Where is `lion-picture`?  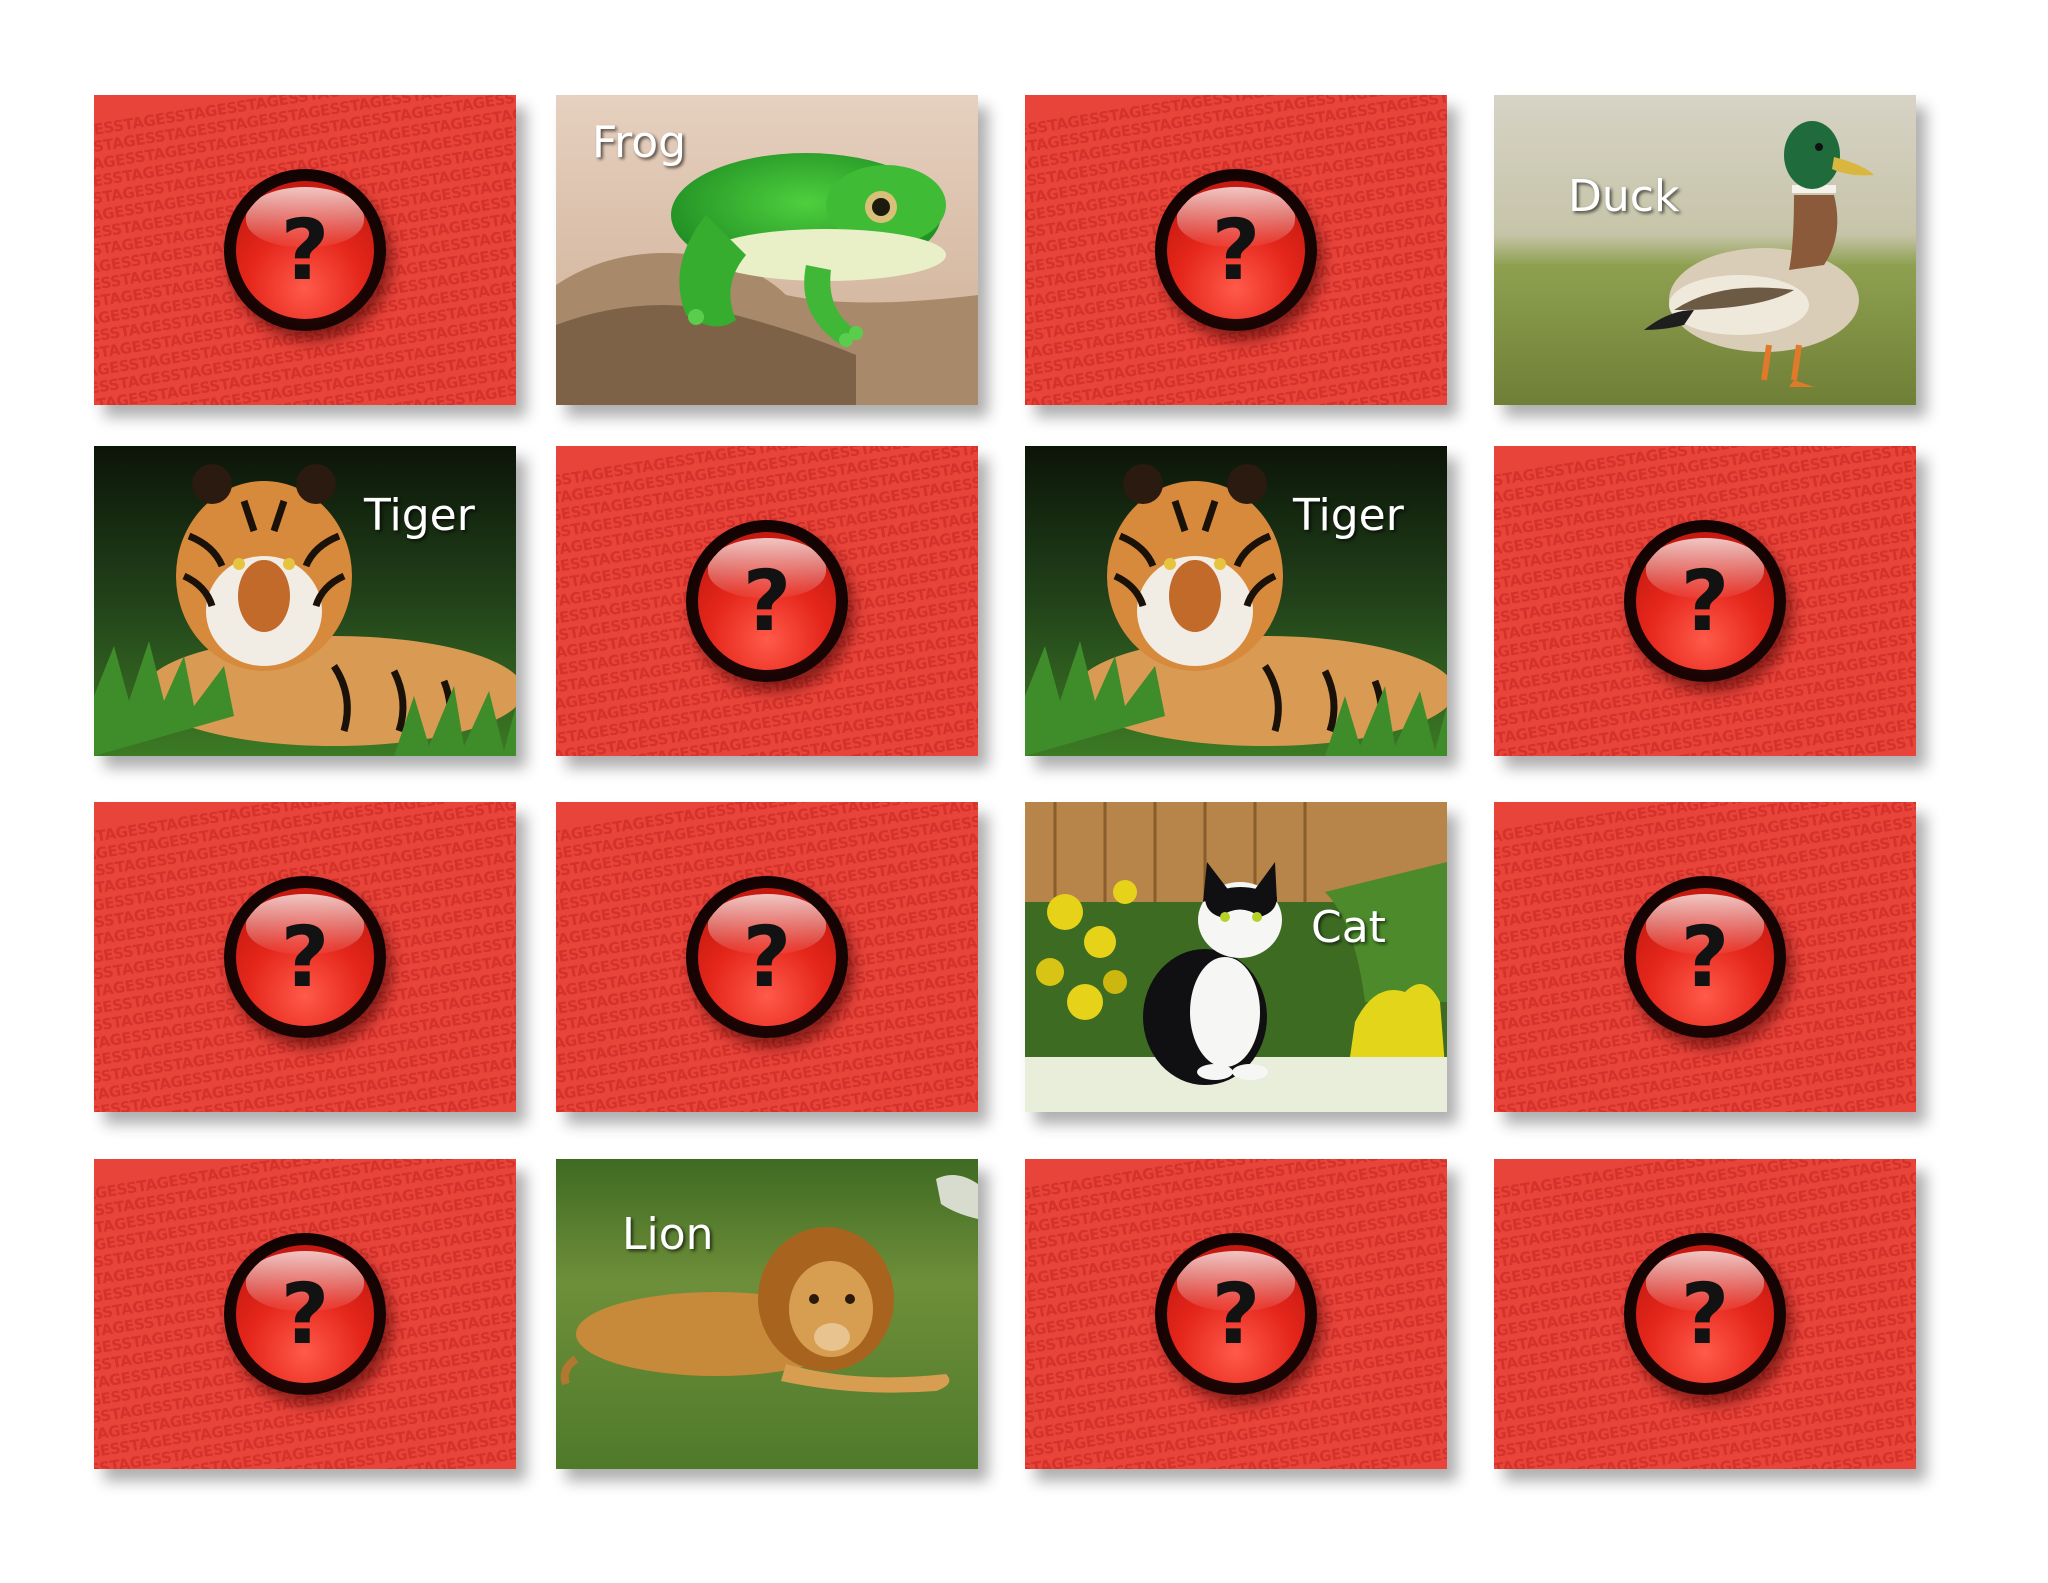 lion-picture is located at coordinates (767, 1314).